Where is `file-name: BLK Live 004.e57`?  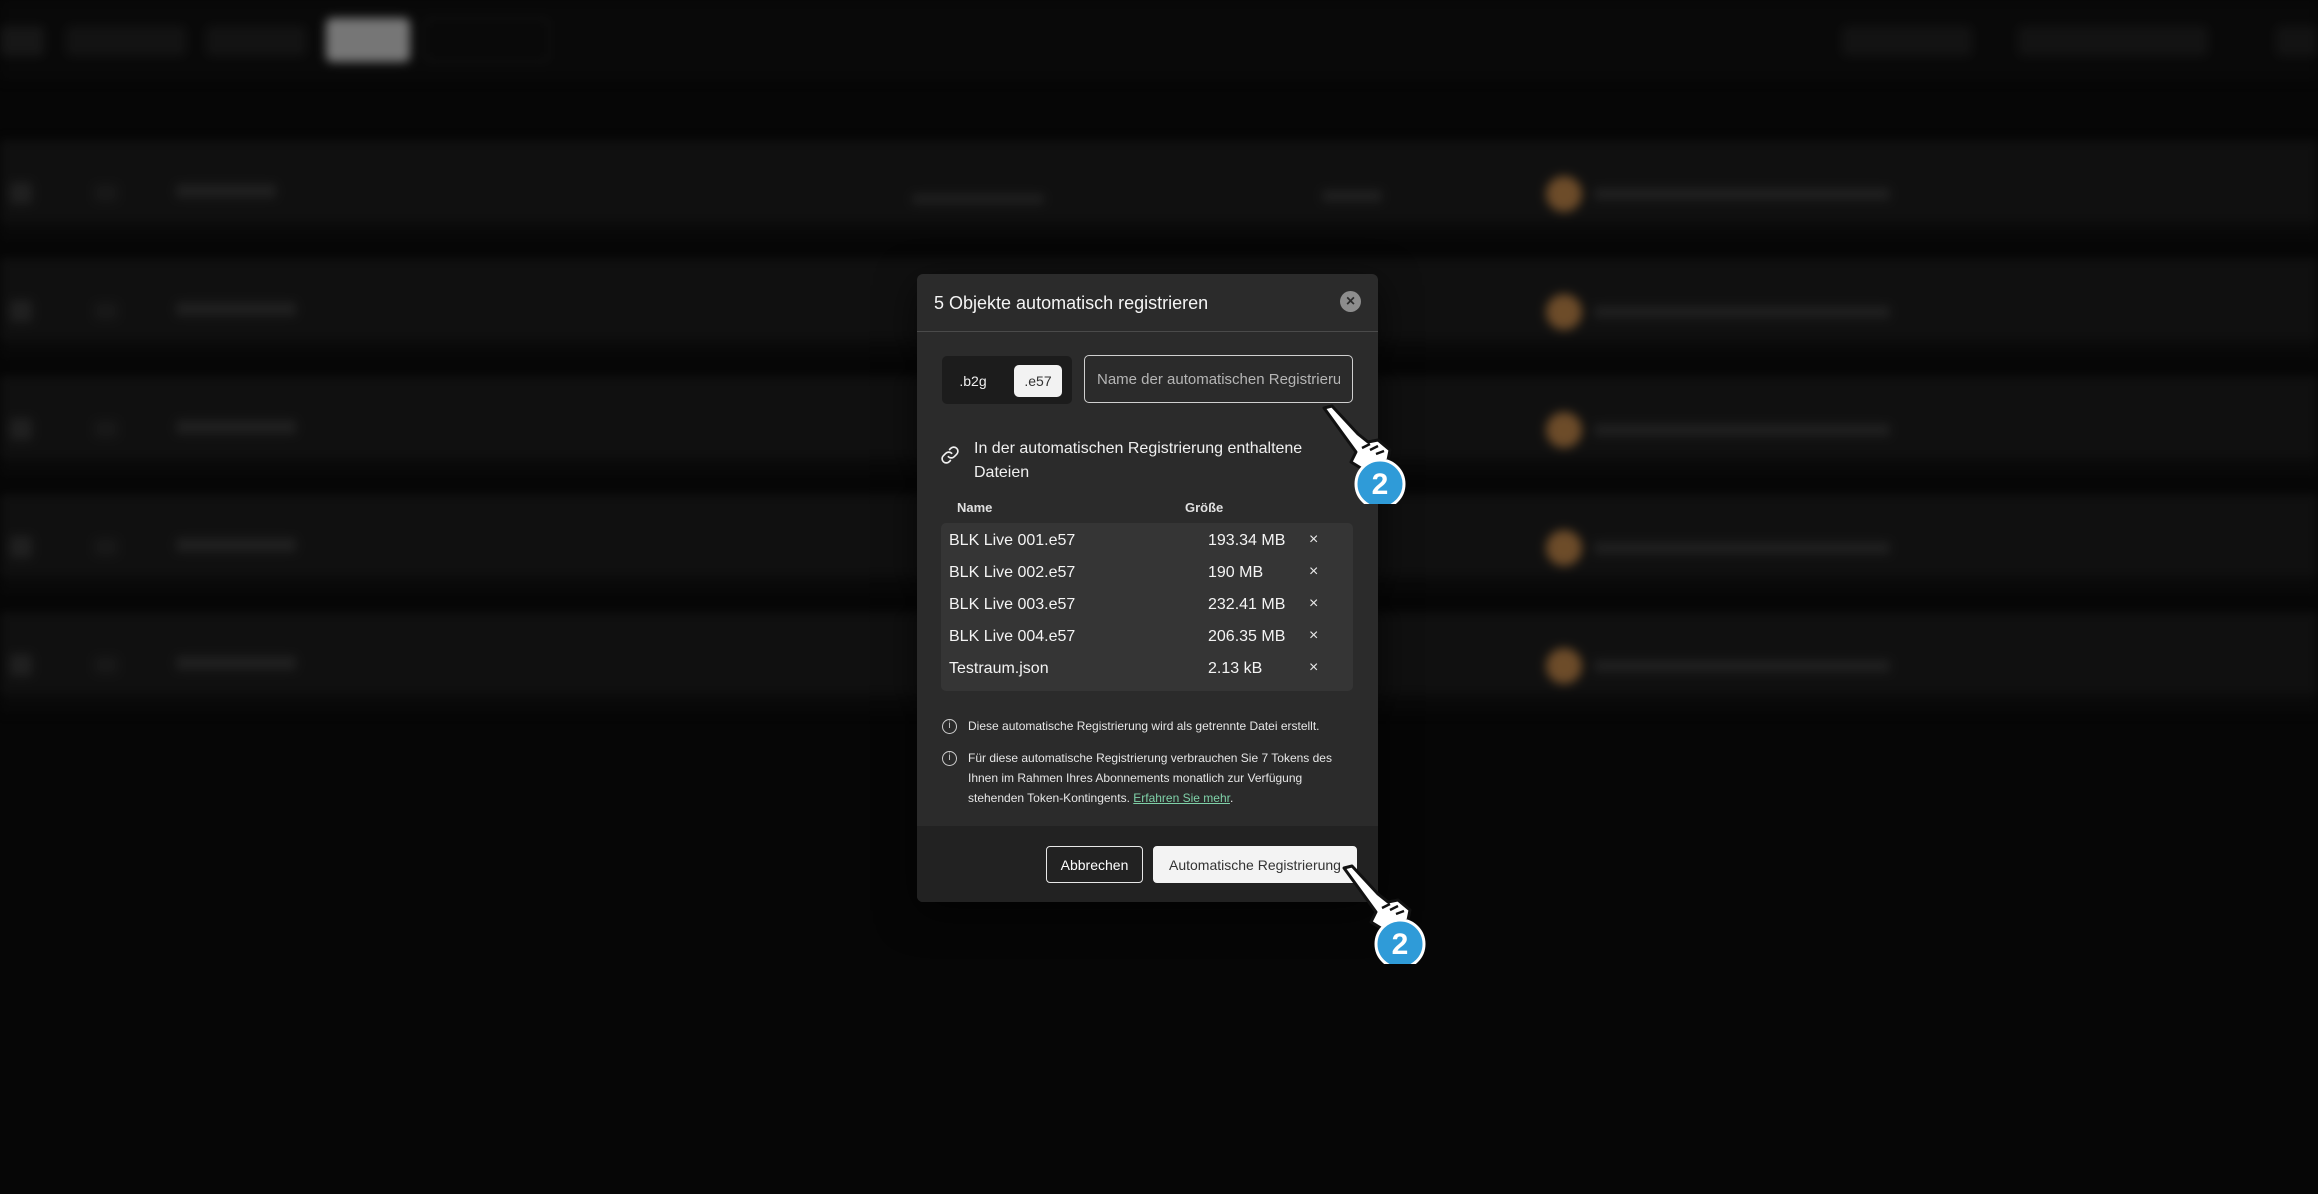
file-name: BLK Live 004.e57 is located at coordinates (1012, 636).